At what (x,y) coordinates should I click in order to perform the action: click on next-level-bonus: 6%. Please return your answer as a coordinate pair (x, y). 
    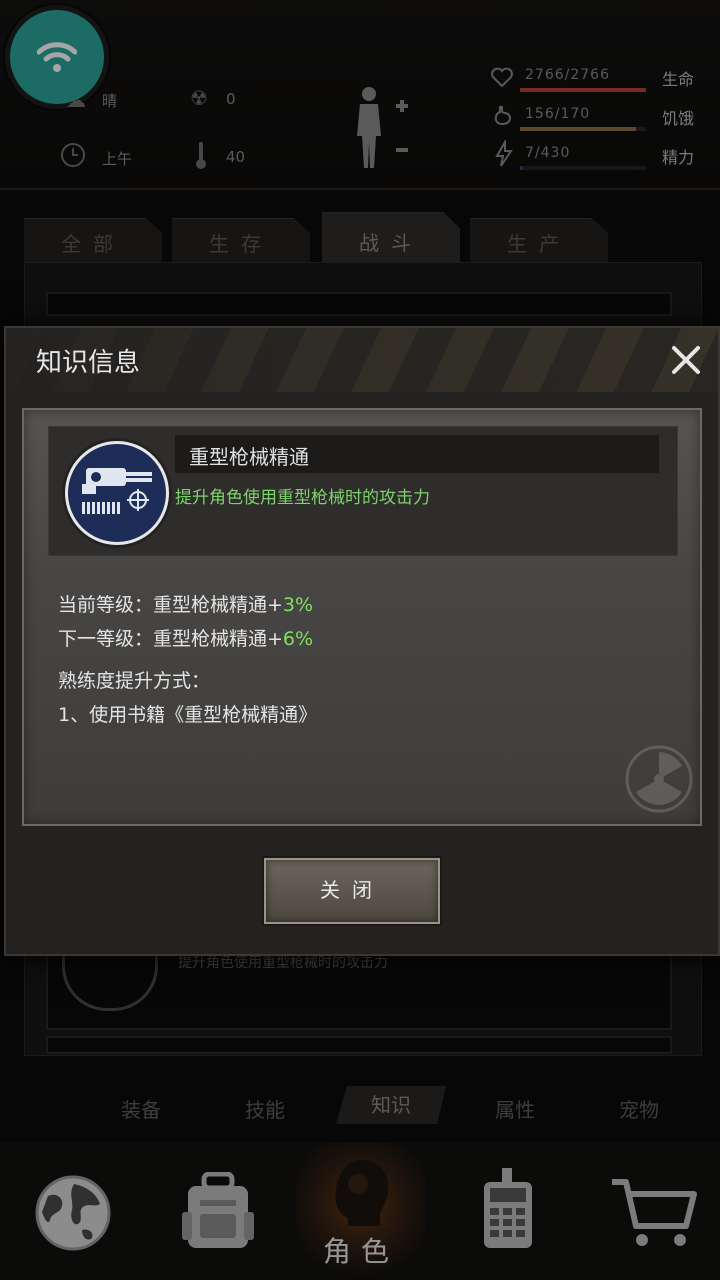
    Looking at the image, I should click on (298, 639).